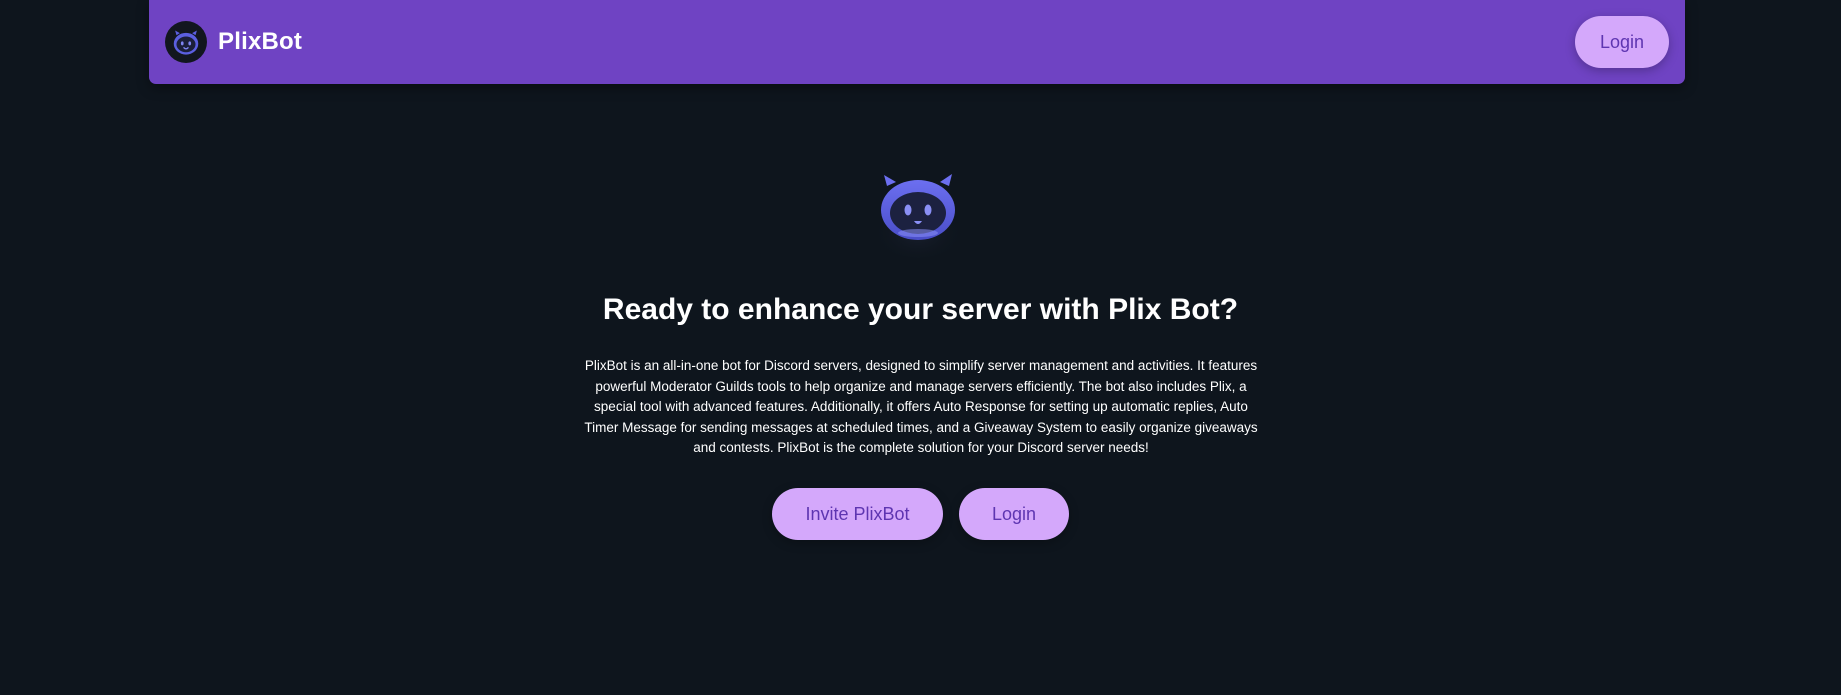 This screenshot has width=1841, height=695. What do you see at coordinates (857, 514) in the screenshot?
I see `invite-plixbot-button: Invite PlixBot` at bounding box center [857, 514].